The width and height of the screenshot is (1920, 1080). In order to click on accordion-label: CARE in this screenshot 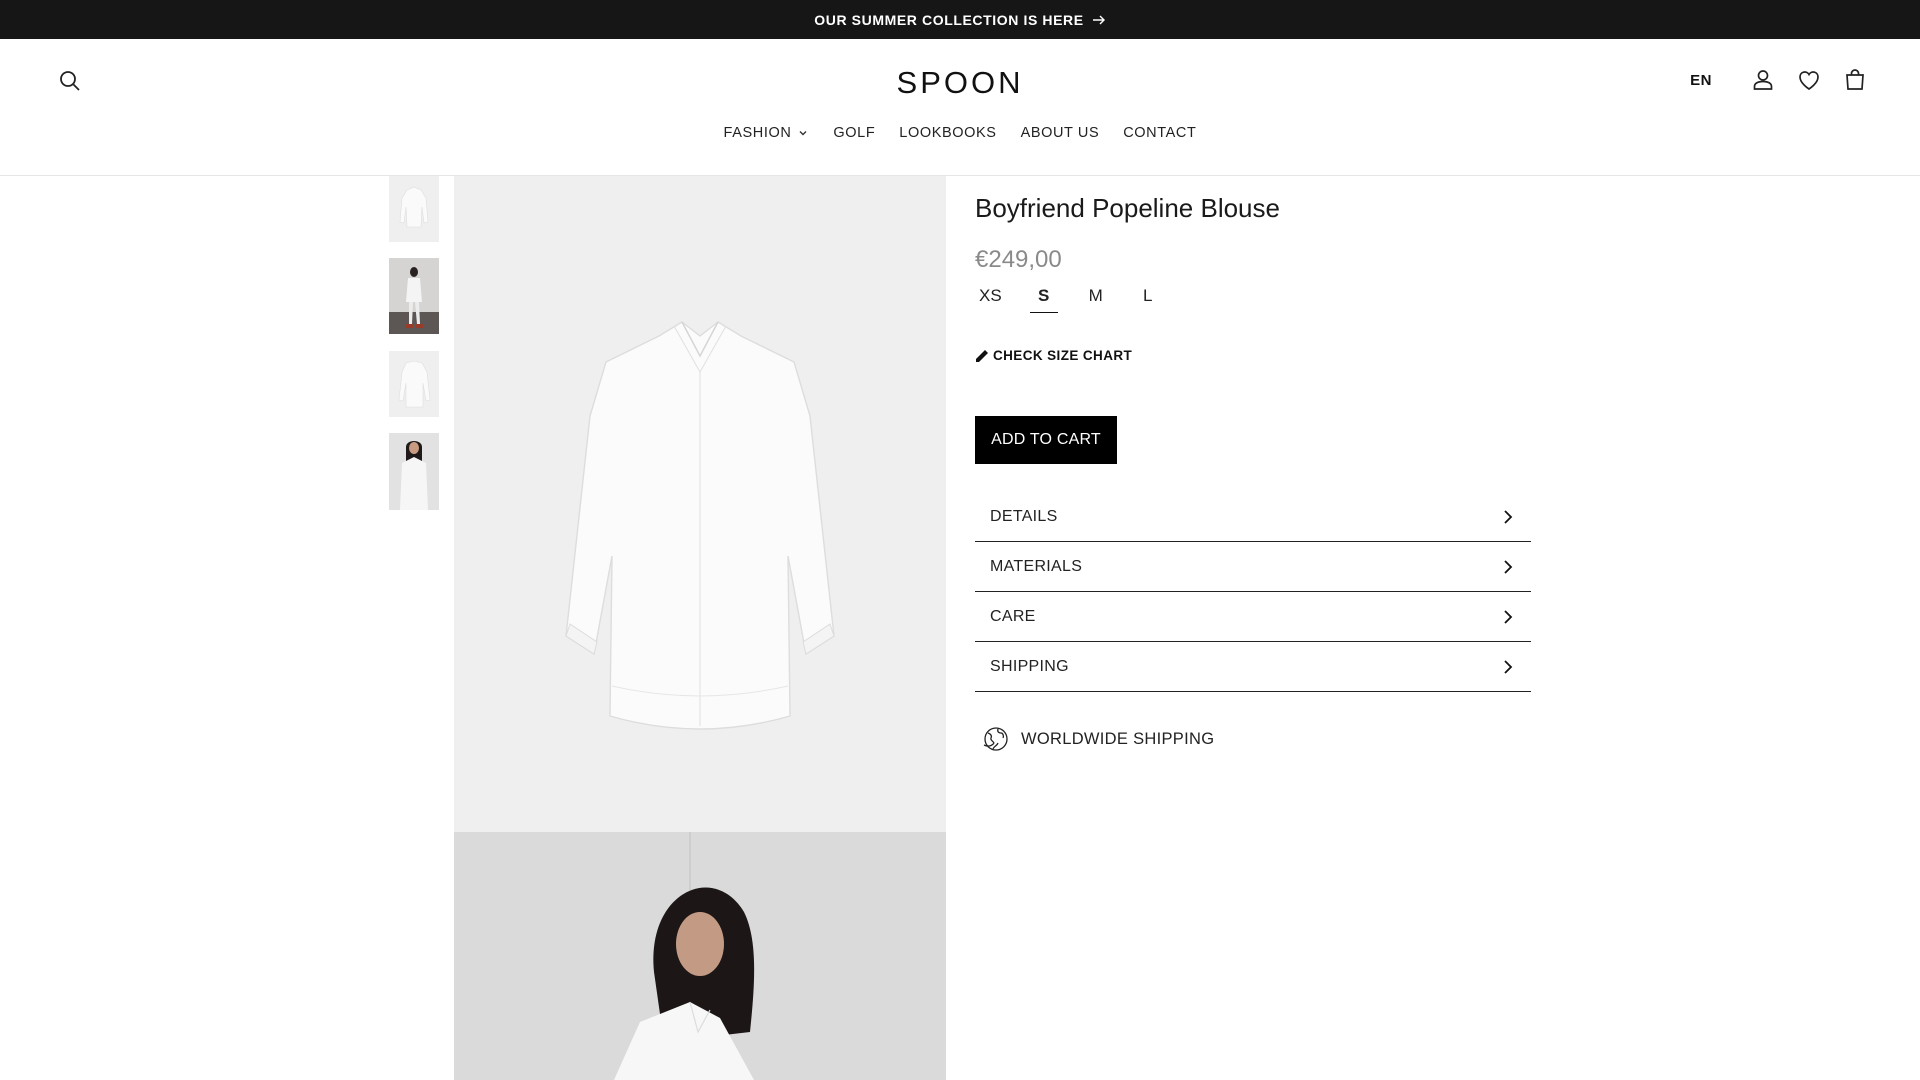, I will do `click(1013, 616)`.